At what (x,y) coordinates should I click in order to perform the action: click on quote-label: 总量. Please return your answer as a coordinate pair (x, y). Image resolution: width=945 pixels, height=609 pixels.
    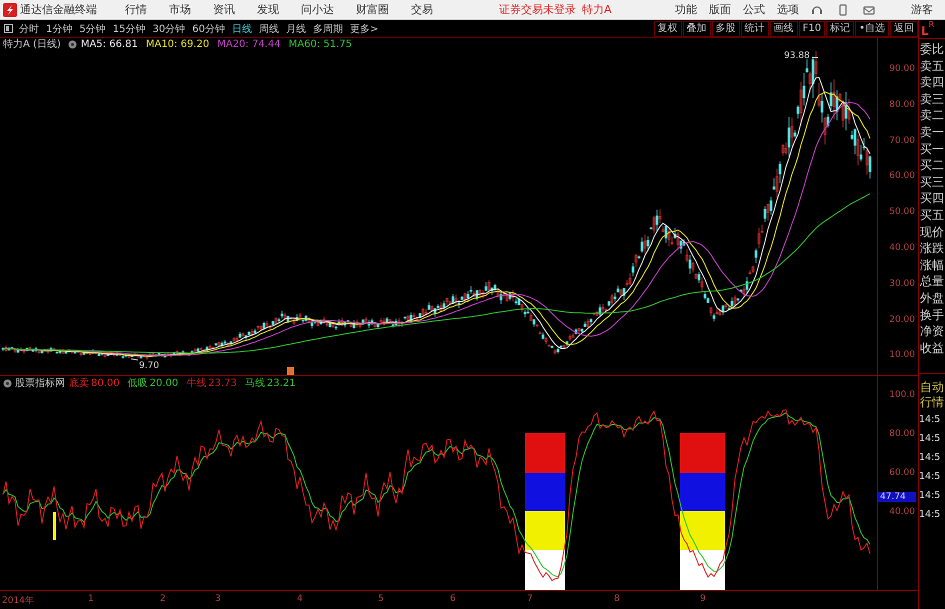
    Looking at the image, I should click on (932, 281).